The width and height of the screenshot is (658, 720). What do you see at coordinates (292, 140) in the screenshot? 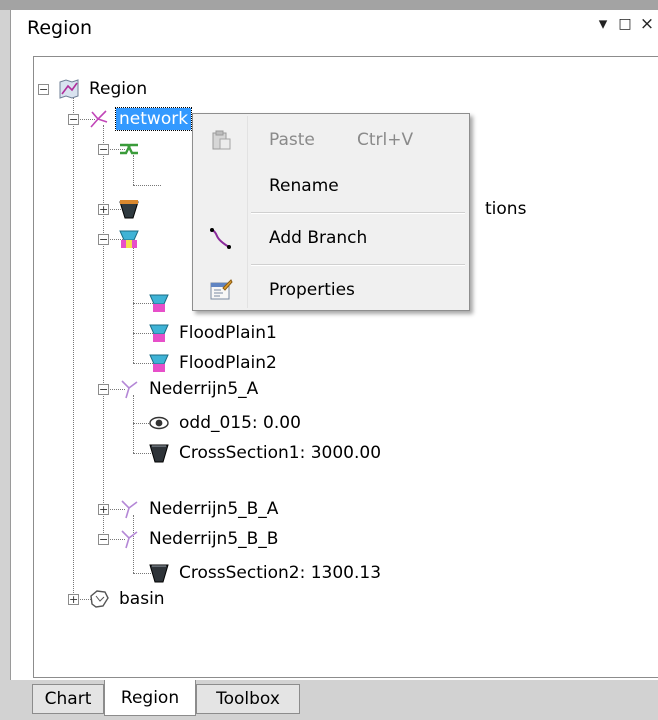
I see `menu-item-label: Paste` at bounding box center [292, 140].